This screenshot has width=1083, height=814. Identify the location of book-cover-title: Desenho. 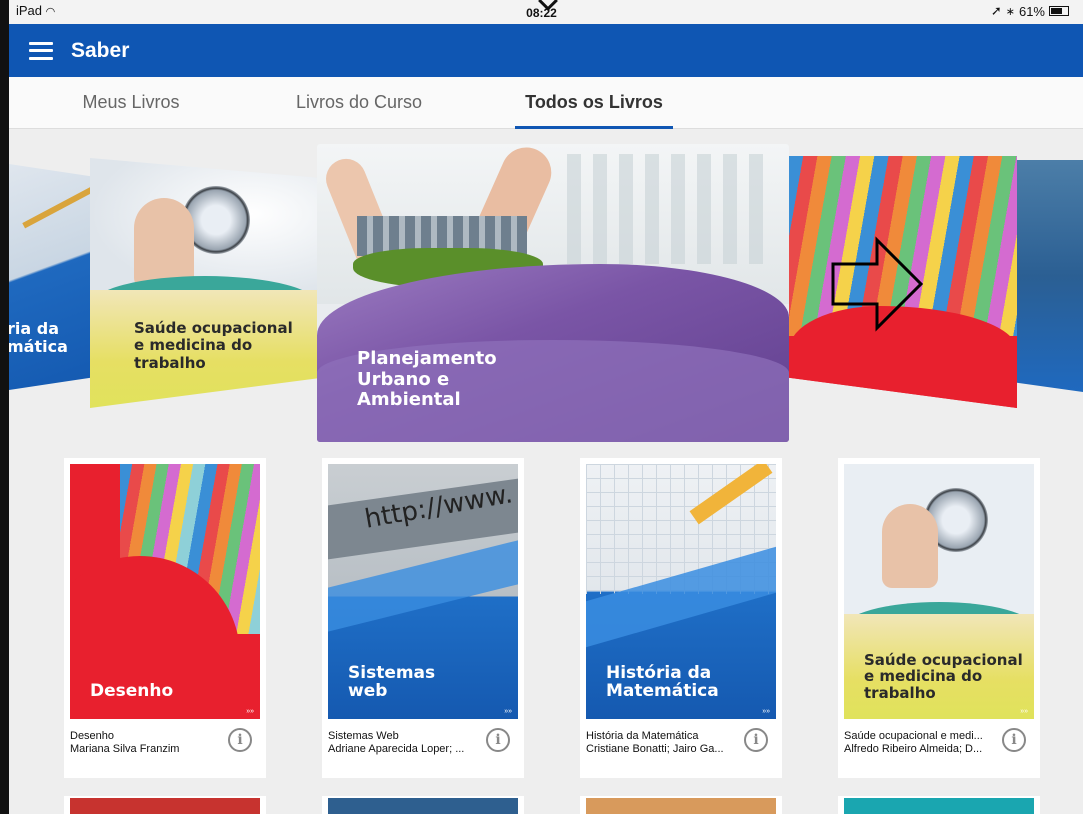
(132, 691).